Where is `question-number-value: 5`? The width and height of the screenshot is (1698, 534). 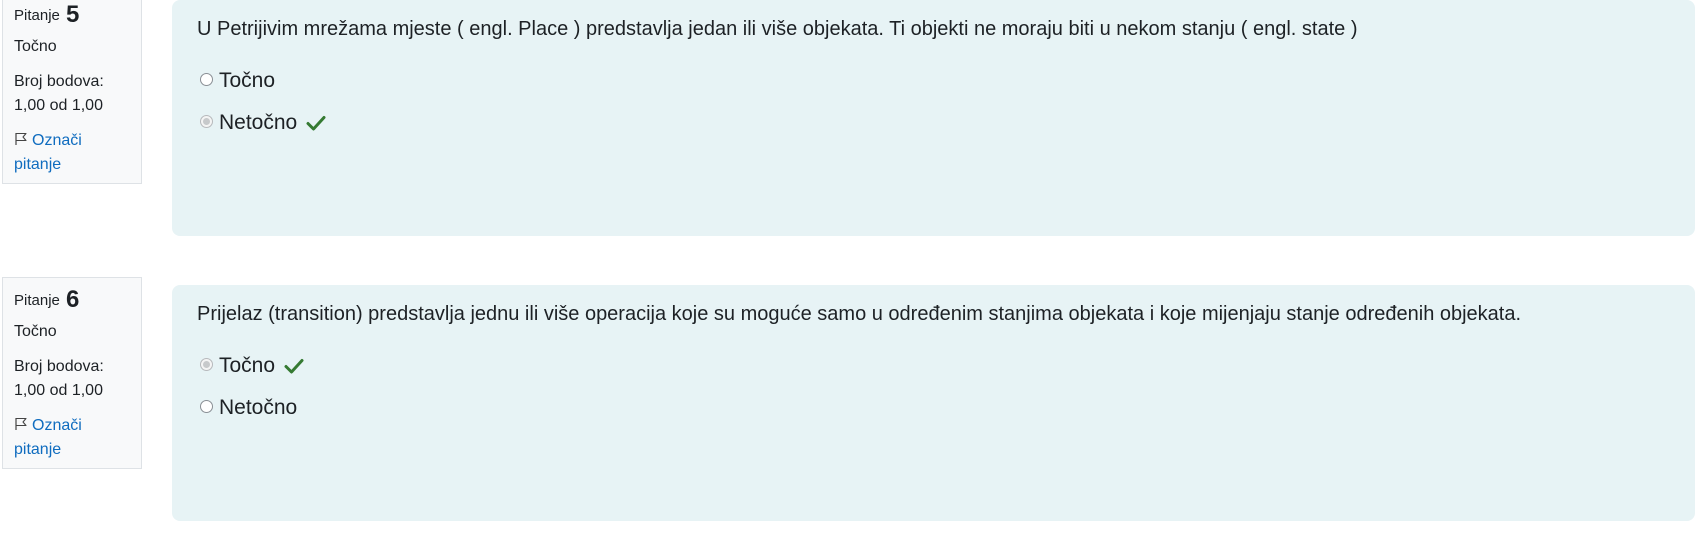 question-number-value: 5 is located at coordinates (73, 14).